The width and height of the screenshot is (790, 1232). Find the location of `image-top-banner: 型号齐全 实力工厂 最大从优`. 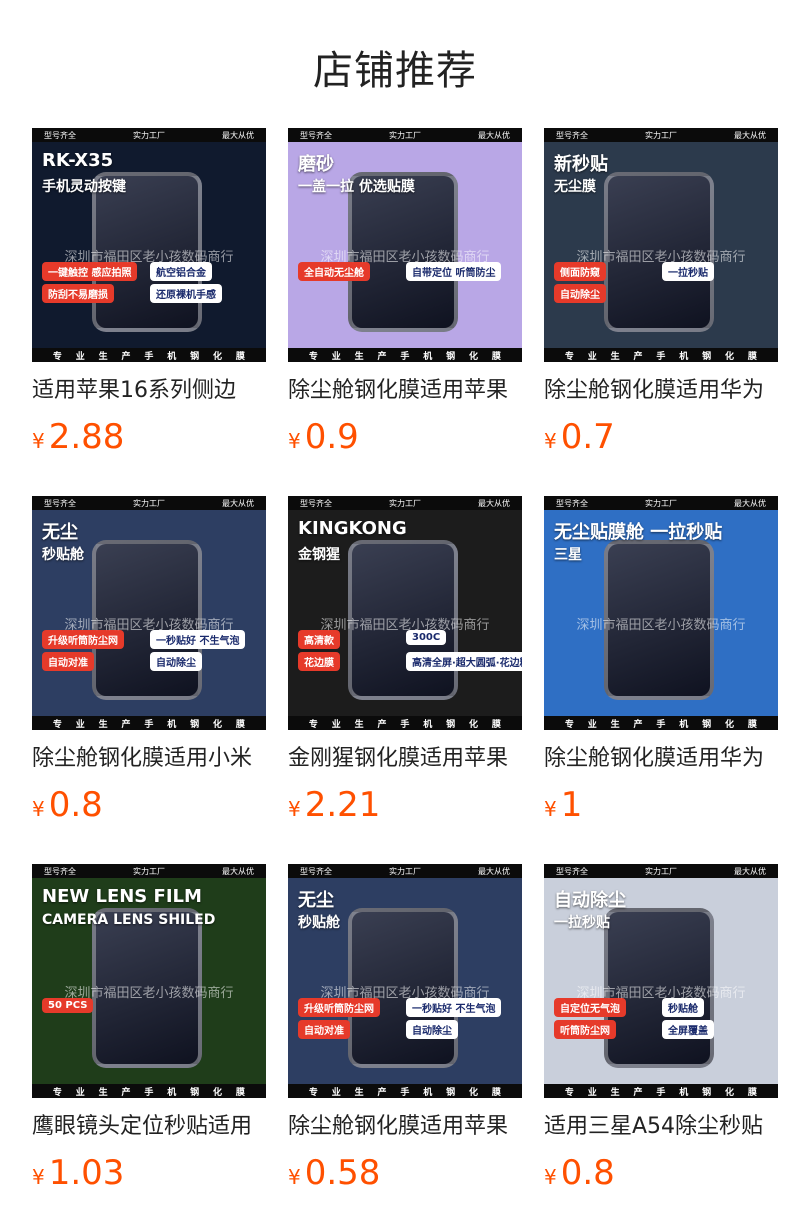

image-top-banner: 型号齐全 实力工厂 最大从优 is located at coordinates (661, 871).